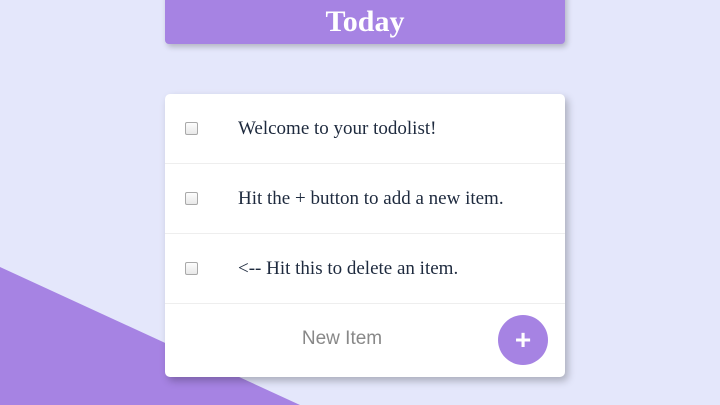 The width and height of the screenshot is (720, 405). I want to click on add-item-button: +, so click(523, 340).